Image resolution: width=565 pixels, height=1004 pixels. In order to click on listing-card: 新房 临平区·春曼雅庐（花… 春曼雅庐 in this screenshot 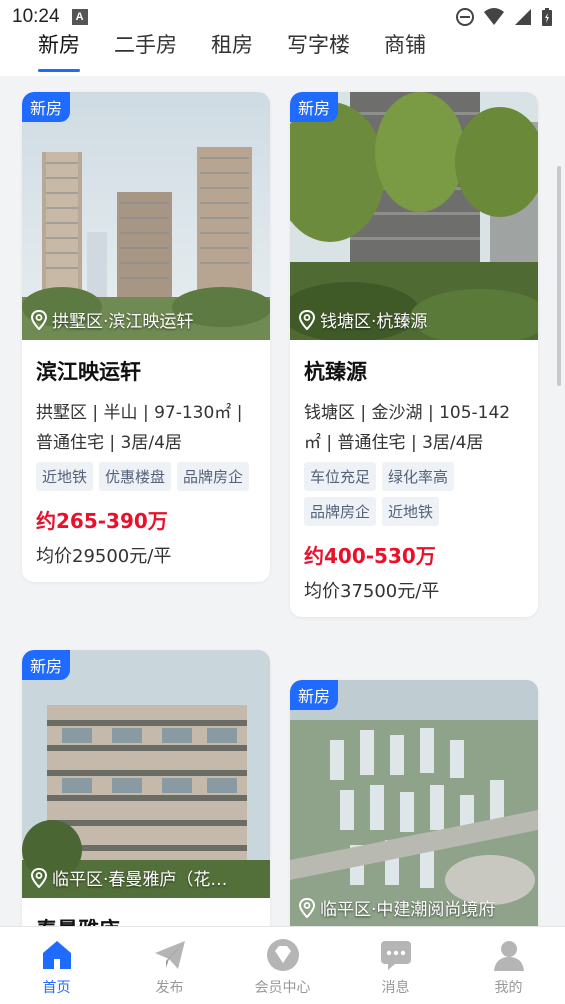, I will do `click(146, 788)`.